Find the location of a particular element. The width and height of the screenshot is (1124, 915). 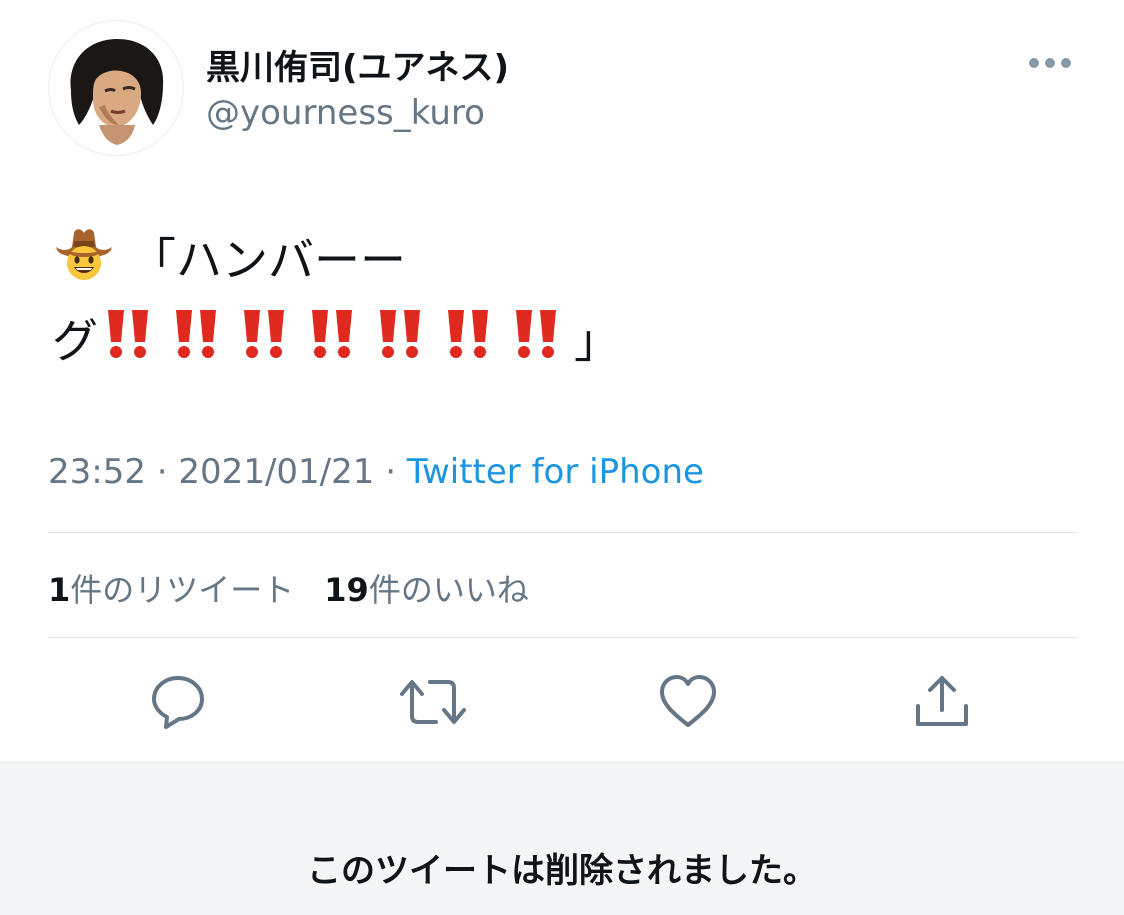

double-exclamation-group is located at coordinates (336, 339).